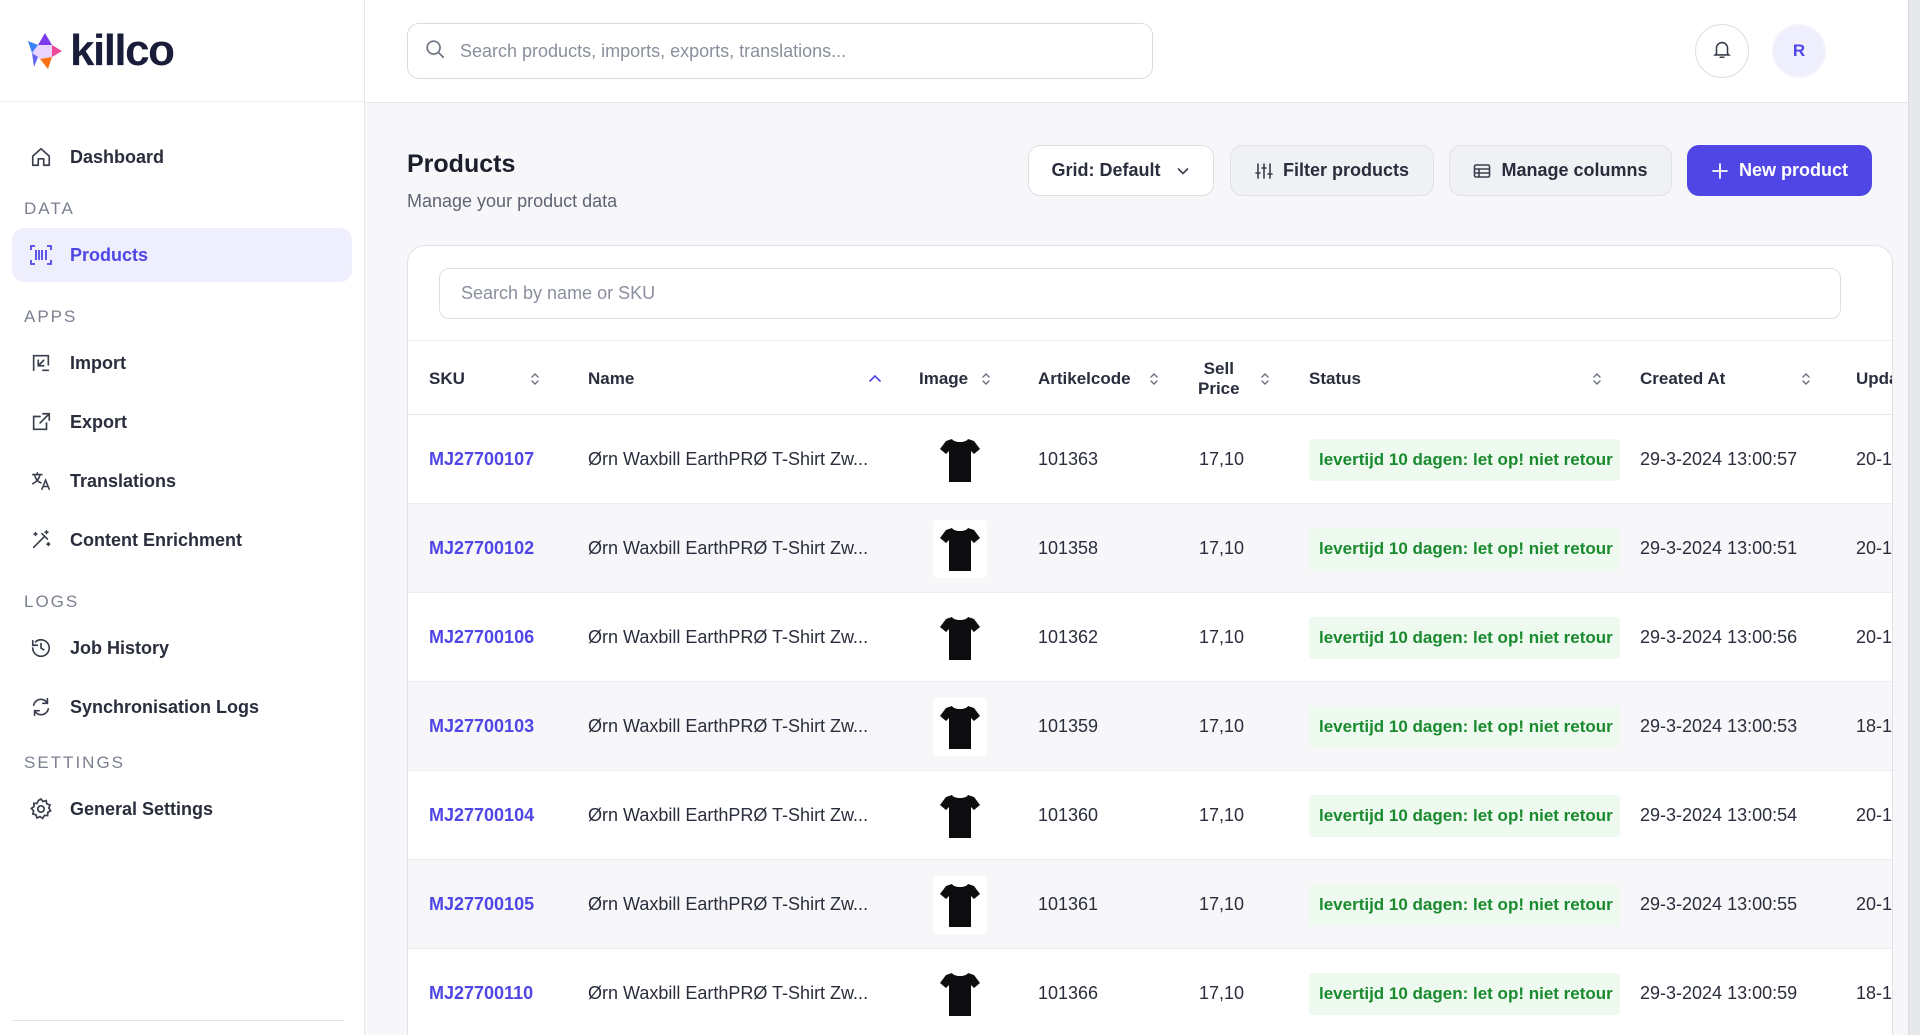  What do you see at coordinates (49, 208) in the screenshot?
I see `sidebar-section-data: DATA` at bounding box center [49, 208].